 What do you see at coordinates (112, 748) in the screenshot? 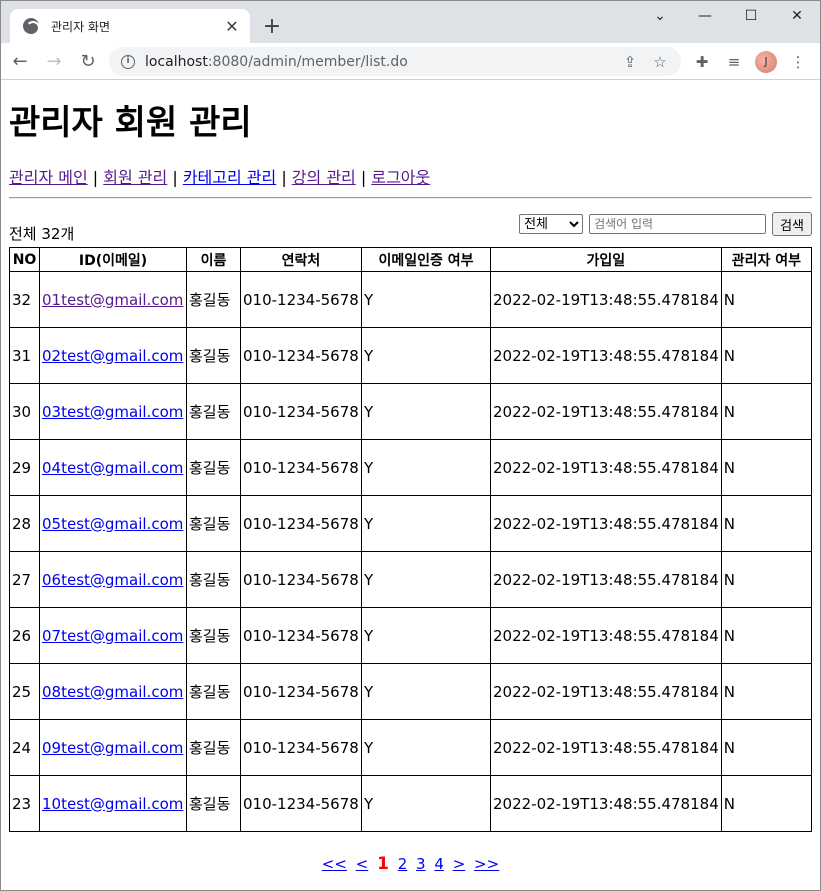
I see `email-link: 09test@gmail.com` at bounding box center [112, 748].